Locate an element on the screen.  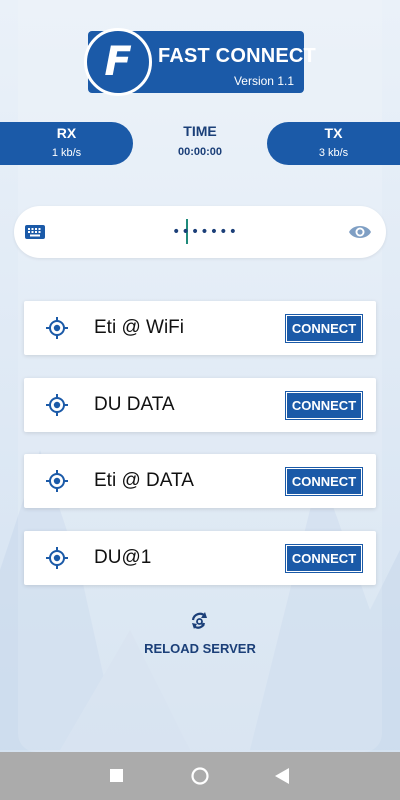
time-value: 00:00:00 is located at coordinates (200, 152).